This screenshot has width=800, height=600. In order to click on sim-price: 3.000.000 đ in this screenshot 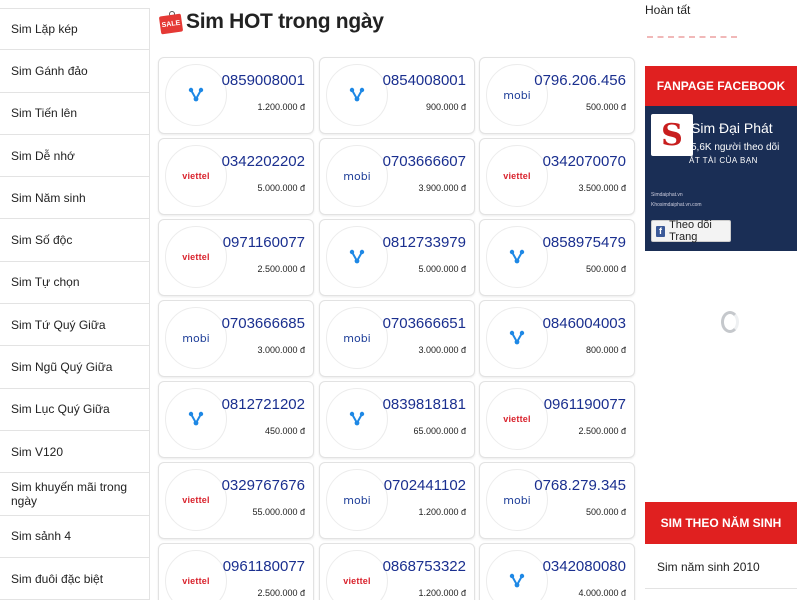, I will do `click(442, 350)`.